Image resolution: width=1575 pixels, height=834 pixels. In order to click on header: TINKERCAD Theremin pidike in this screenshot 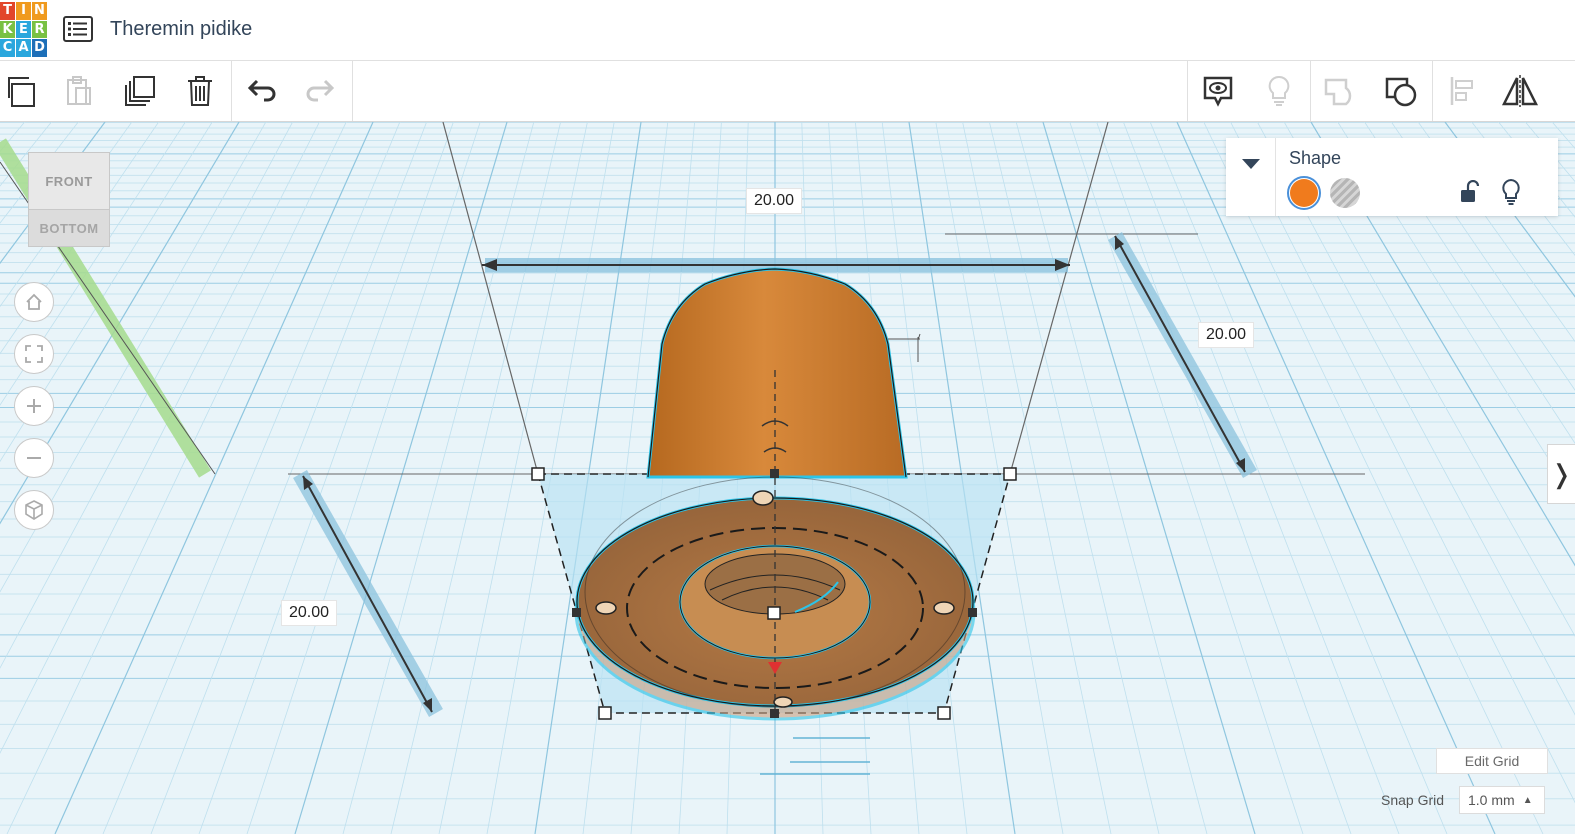, I will do `click(787, 30)`.